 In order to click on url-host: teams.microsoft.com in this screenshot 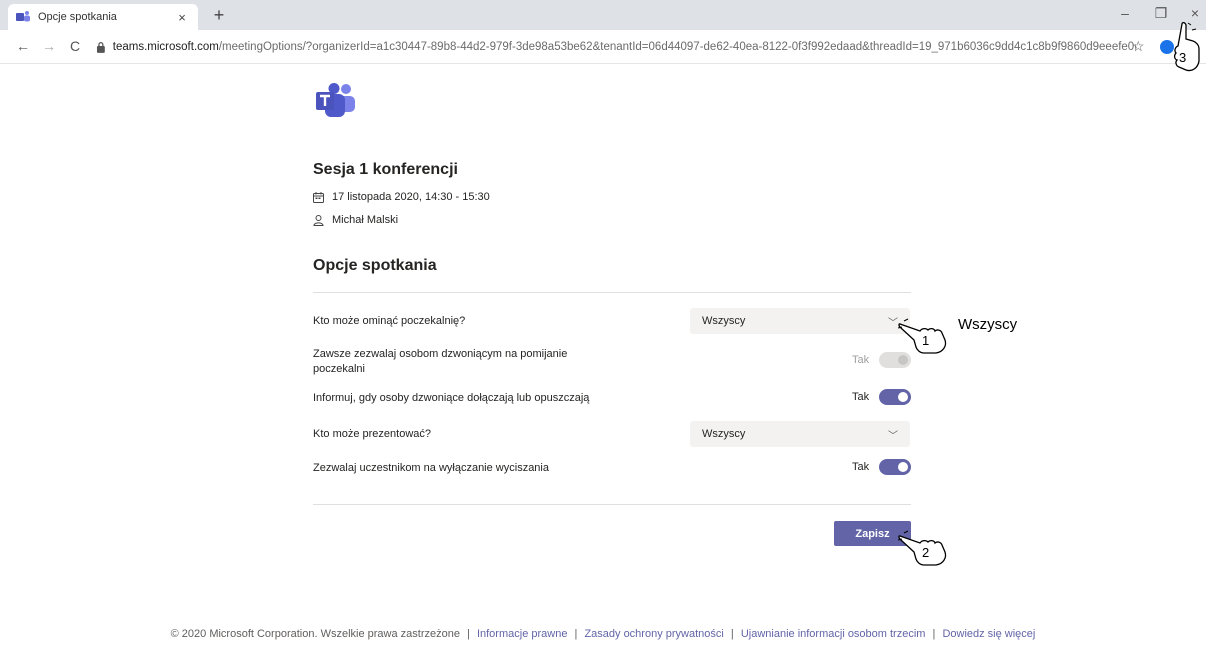, I will do `click(165, 47)`.